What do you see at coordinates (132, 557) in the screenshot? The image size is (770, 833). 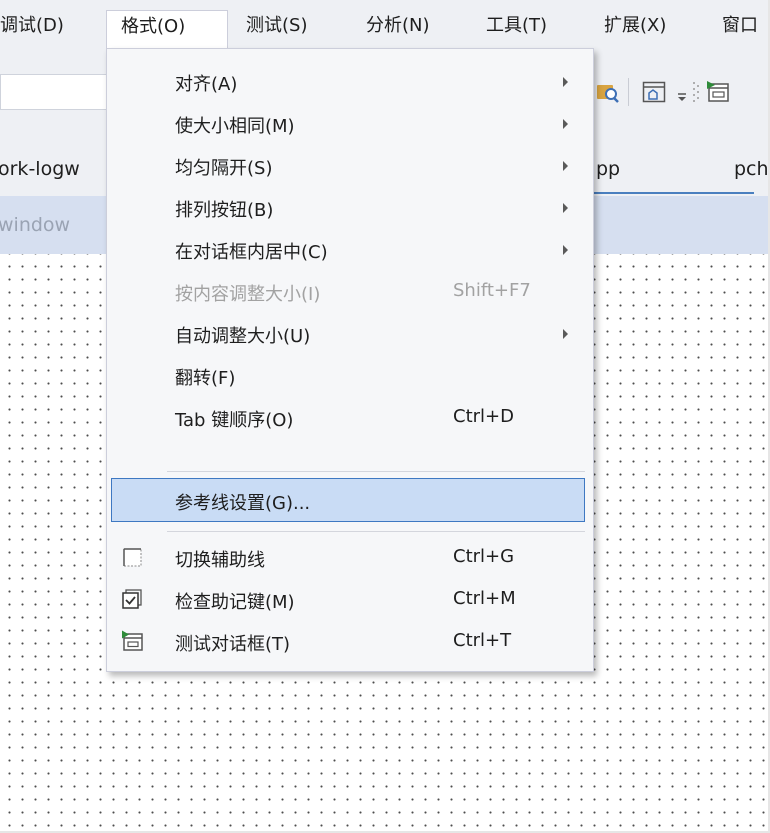 I see `toggle-guides-icon` at bounding box center [132, 557].